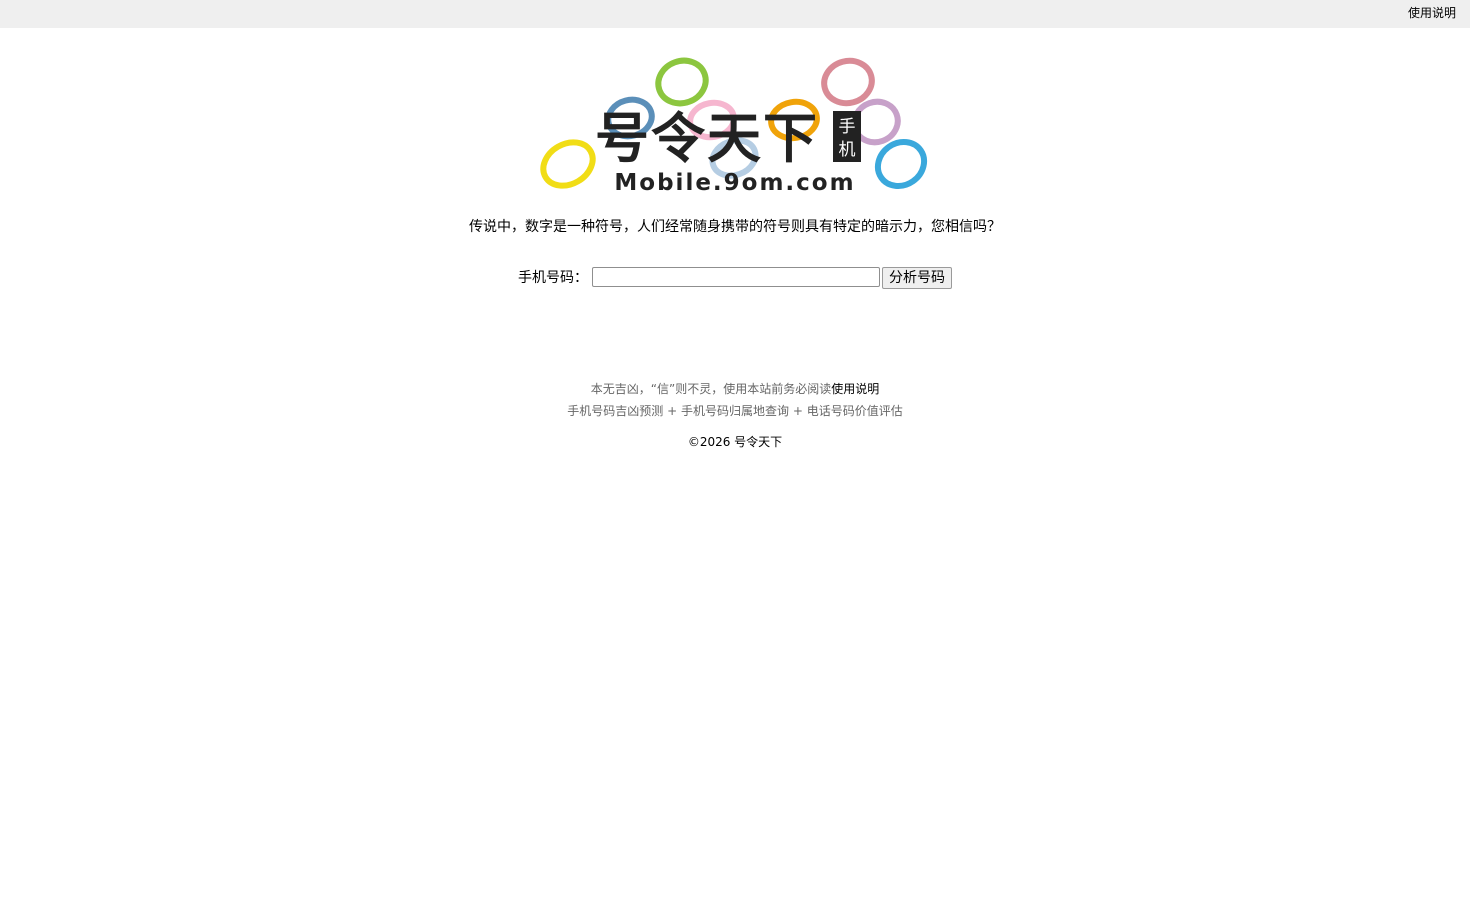 The height and width of the screenshot is (923, 1470). Describe the element at coordinates (917, 278) in the screenshot. I see `analyze-number-button: 分析号码` at that location.